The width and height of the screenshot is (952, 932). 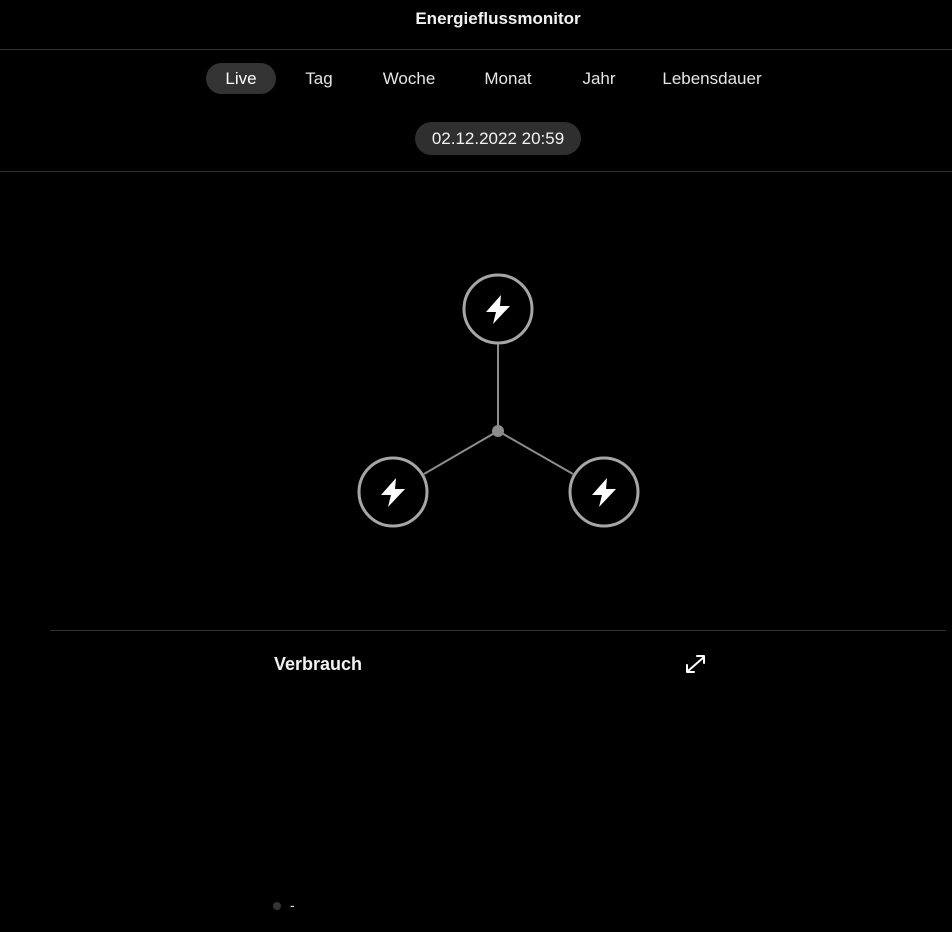 What do you see at coordinates (498, 431) in the screenshot?
I see `flow-junction` at bounding box center [498, 431].